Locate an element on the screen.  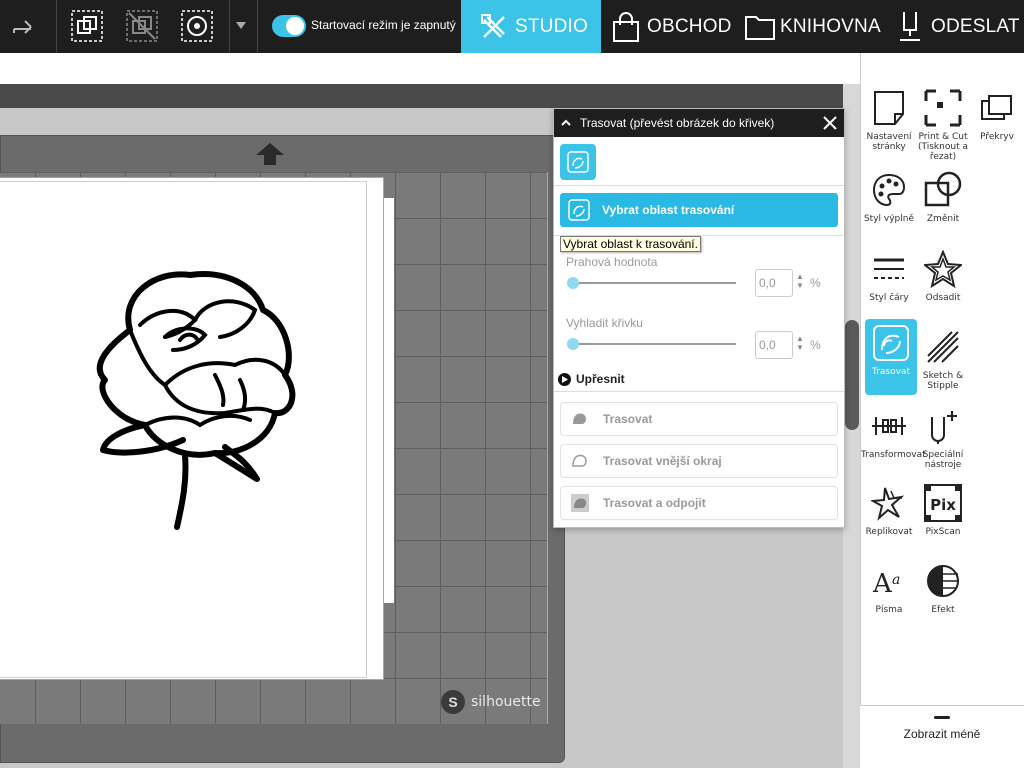
tool-trace-highlight: Trasovat is located at coordinates (891, 357).